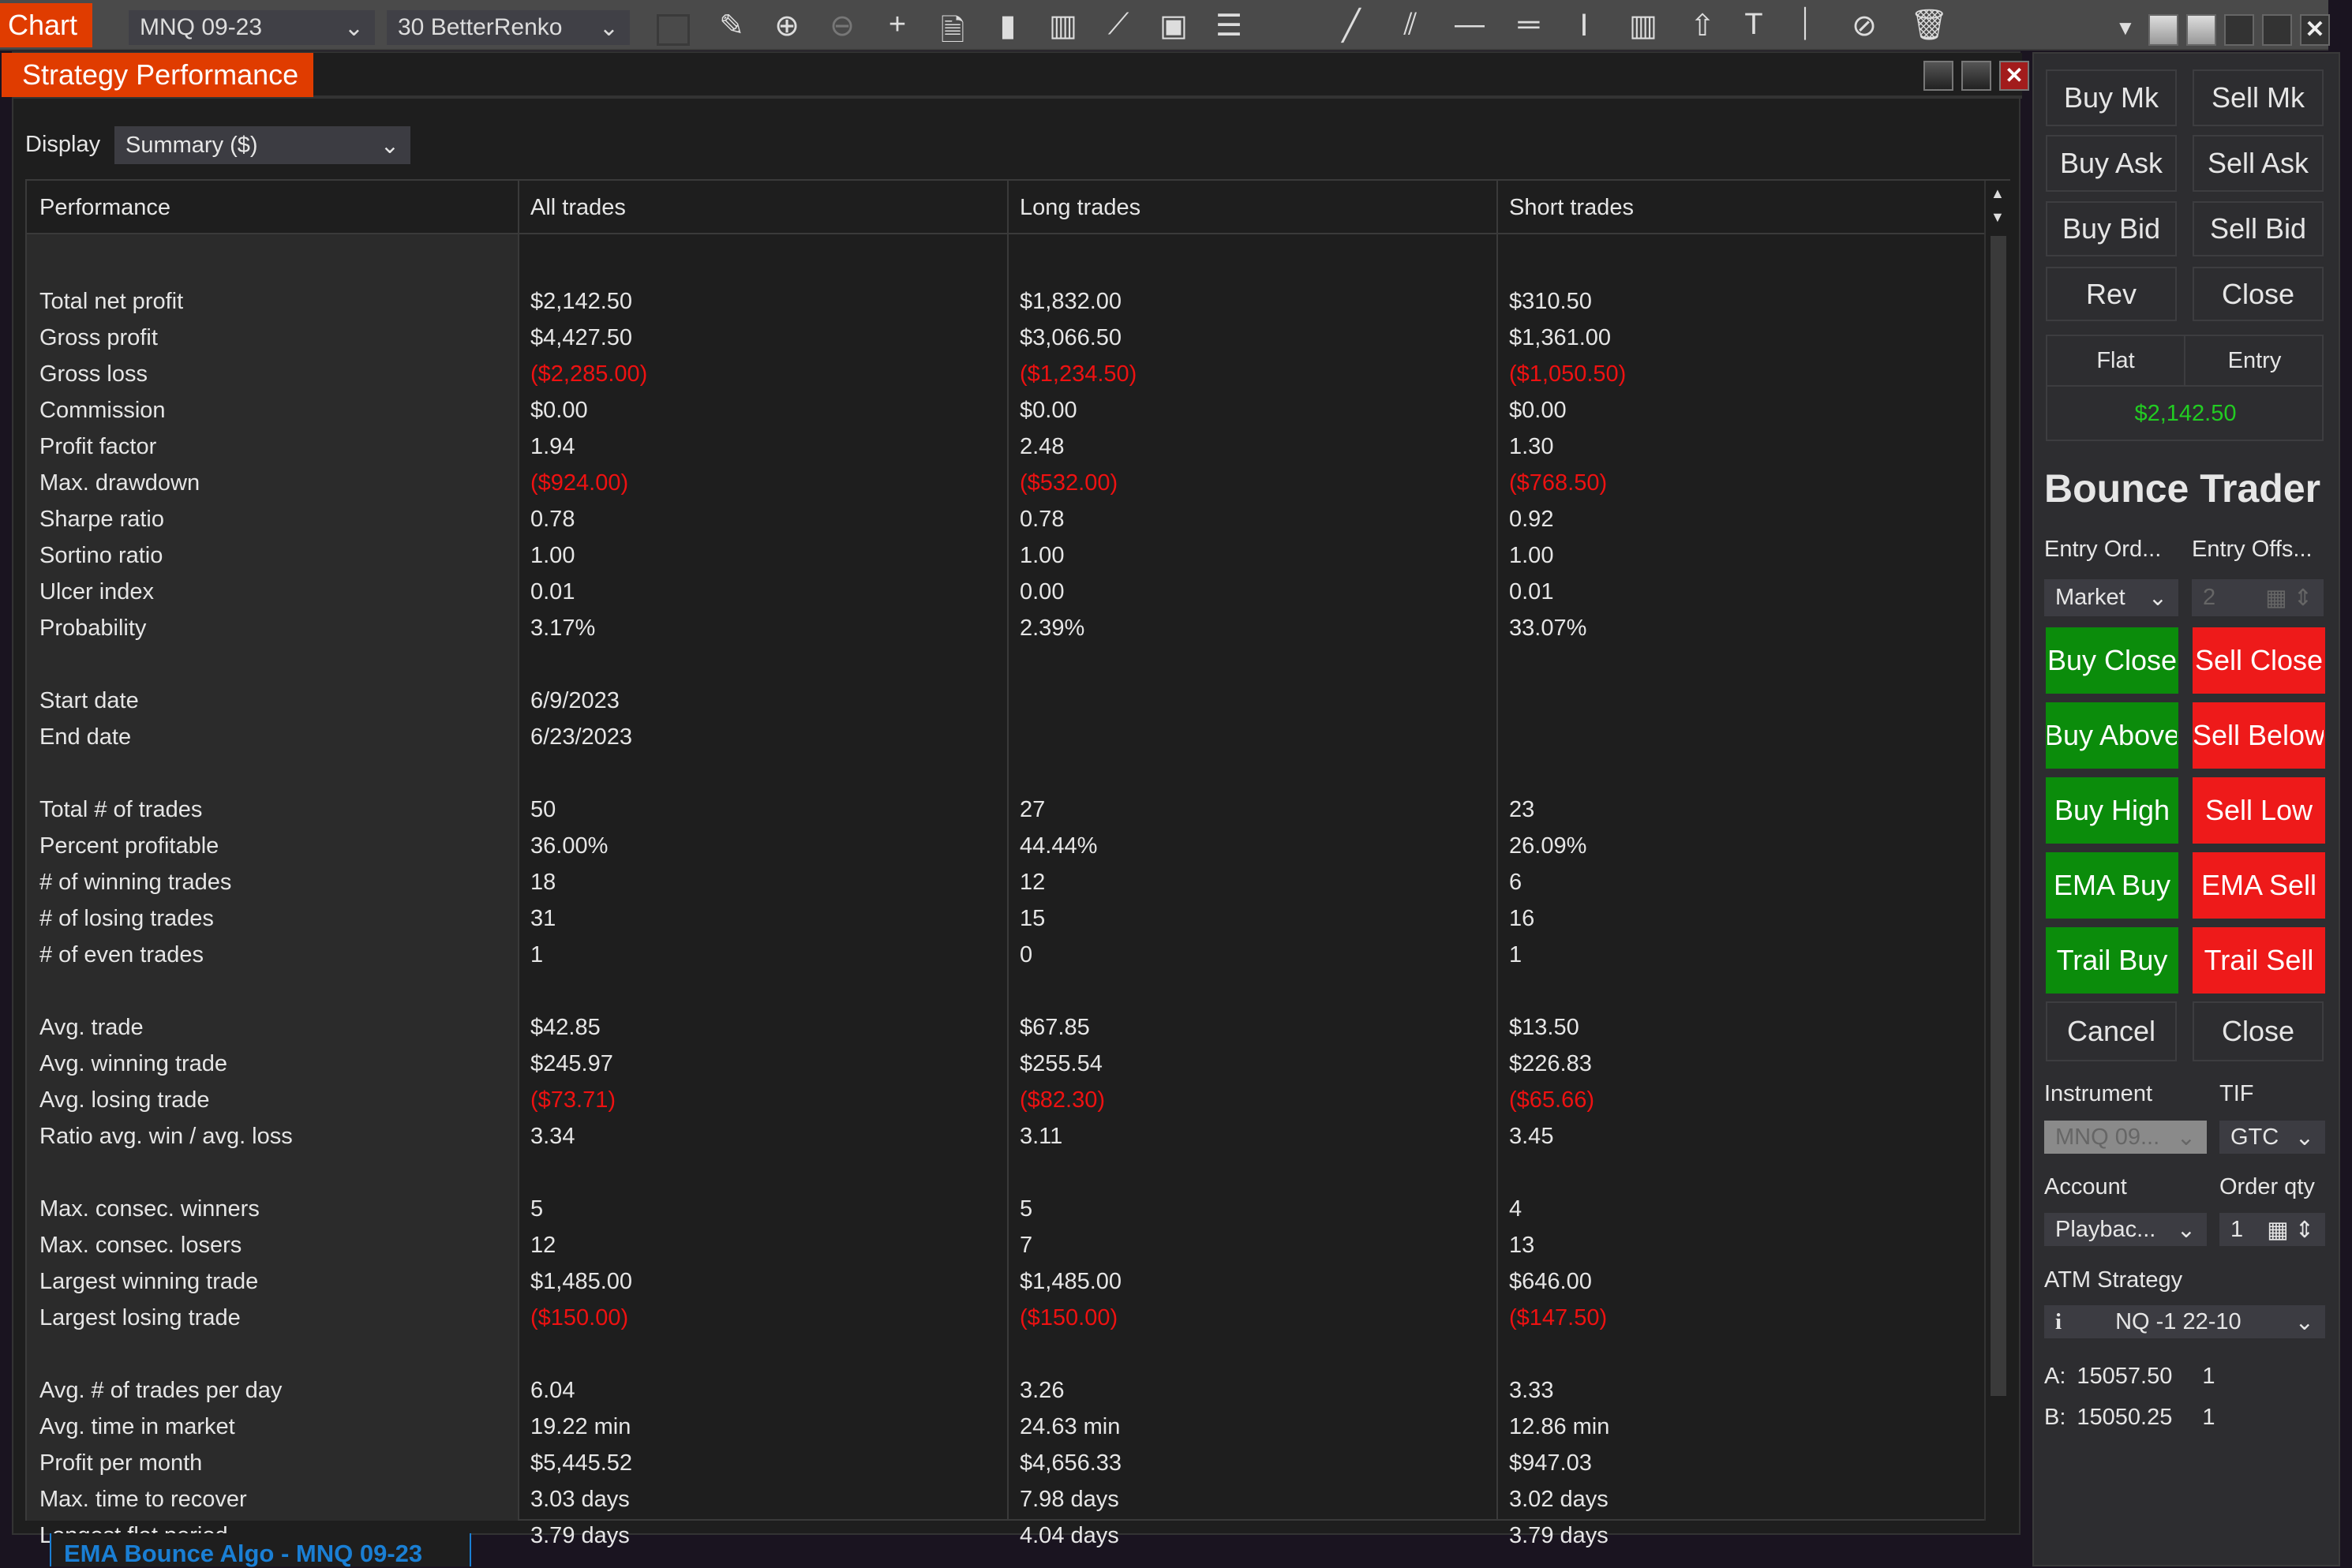  I want to click on metric-value: 4, so click(1515, 1209).